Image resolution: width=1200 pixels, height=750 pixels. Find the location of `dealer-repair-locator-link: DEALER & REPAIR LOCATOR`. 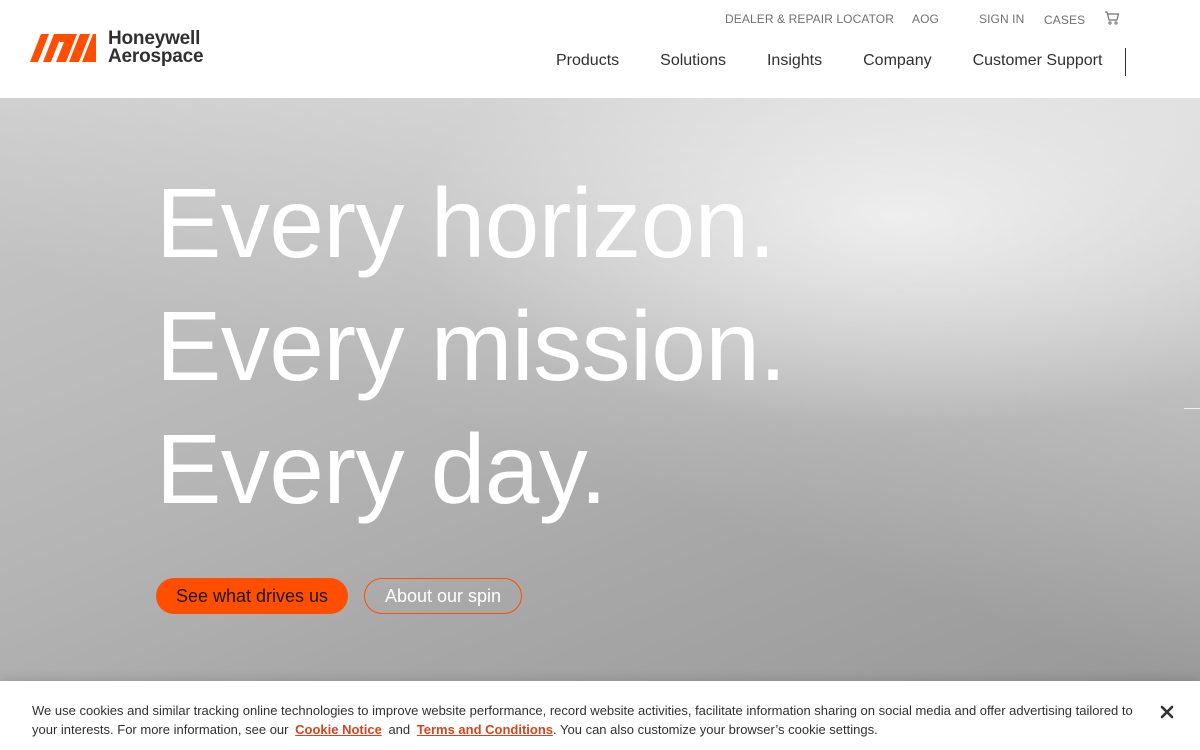

dealer-repair-locator-link: DEALER & REPAIR LOCATOR is located at coordinates (809, 19).